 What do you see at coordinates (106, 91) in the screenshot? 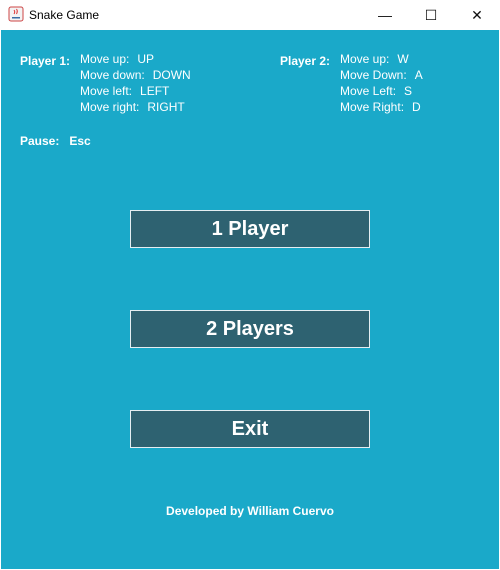
I see `control-action: Move left:` at bounding box center [106, 91].